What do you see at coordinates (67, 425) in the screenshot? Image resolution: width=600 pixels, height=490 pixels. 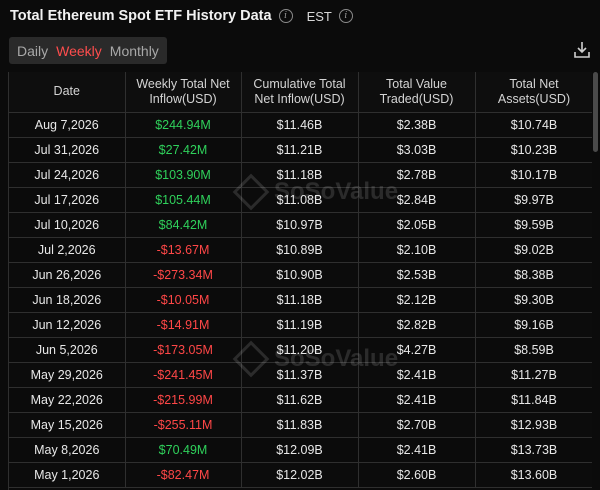 I see `cell-date: May 15,2026` at bounding box center [67, 425].